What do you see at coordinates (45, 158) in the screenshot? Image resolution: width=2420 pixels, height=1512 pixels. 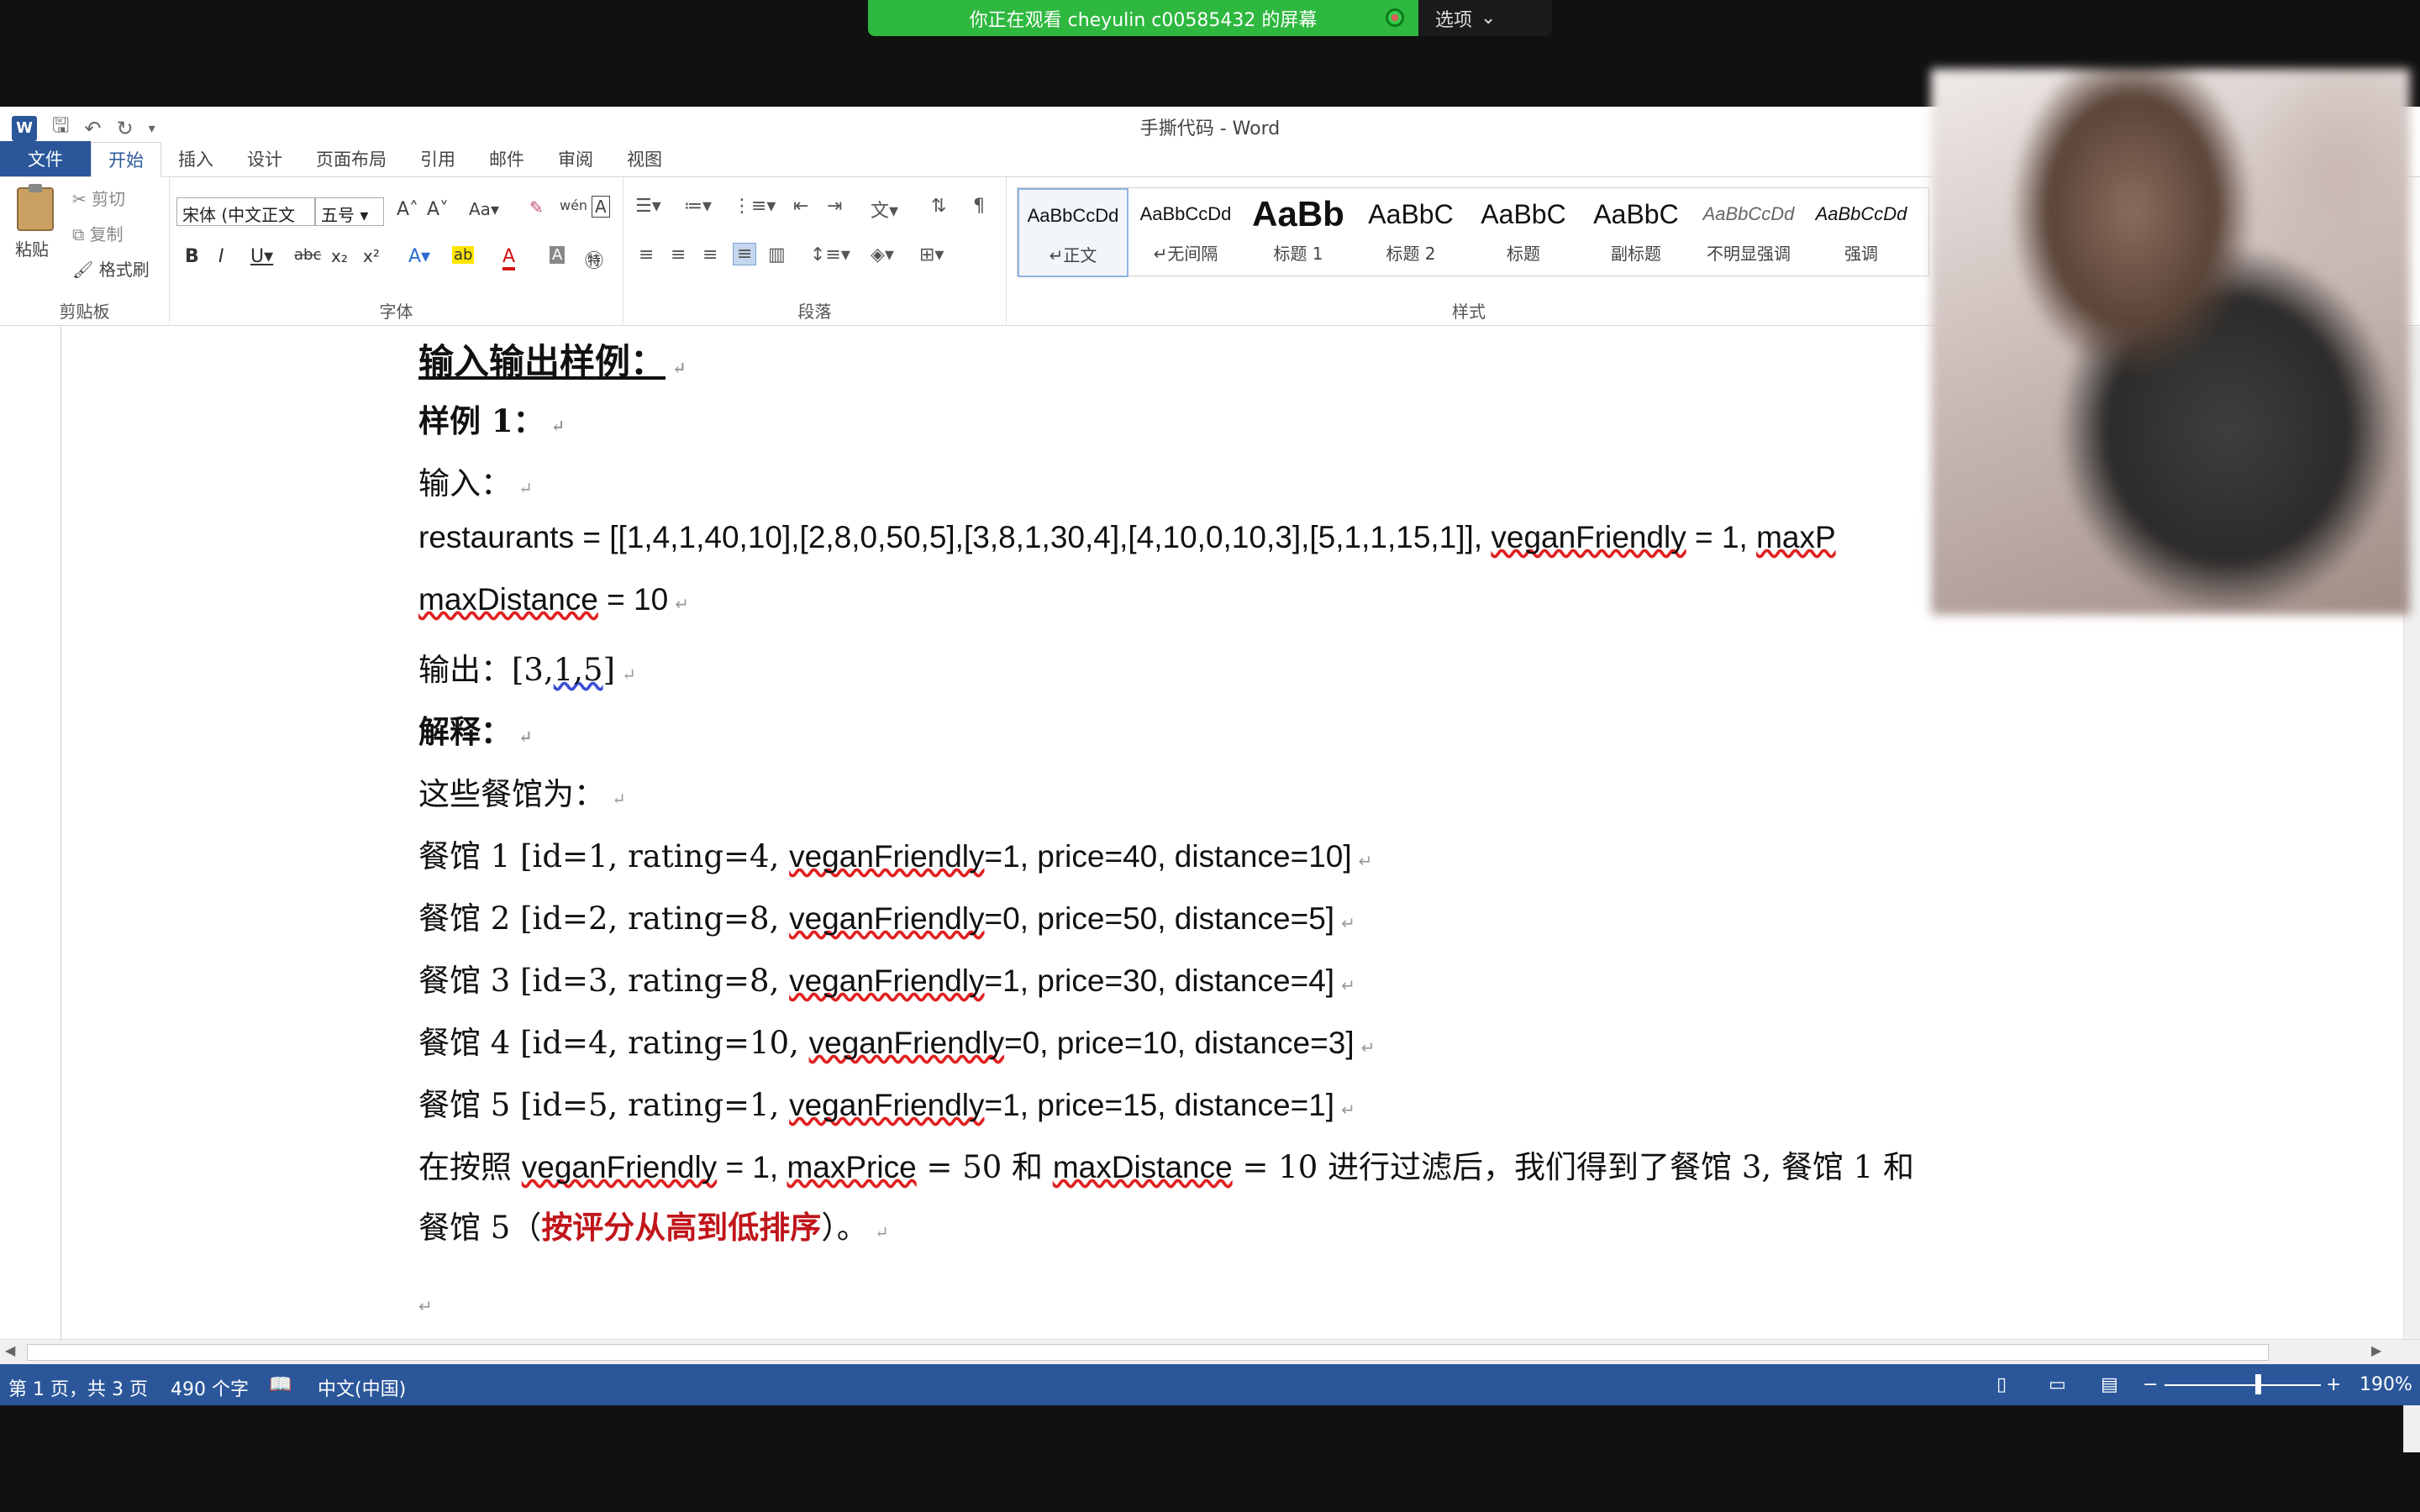 I see `tab-file: 文件` at bounding box center [45, 158].